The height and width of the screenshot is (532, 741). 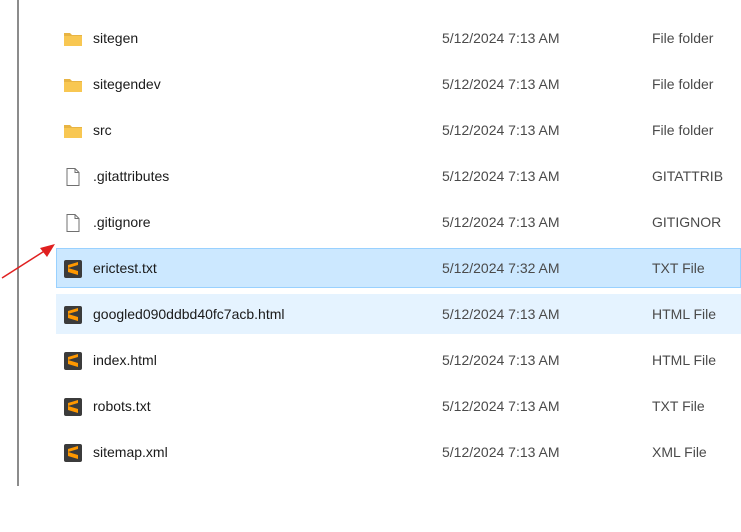 I want to click on file-row-robots-txt: robots.txt 5/12/2024 7:13 AM TXT File, so click(x=398, y=406).